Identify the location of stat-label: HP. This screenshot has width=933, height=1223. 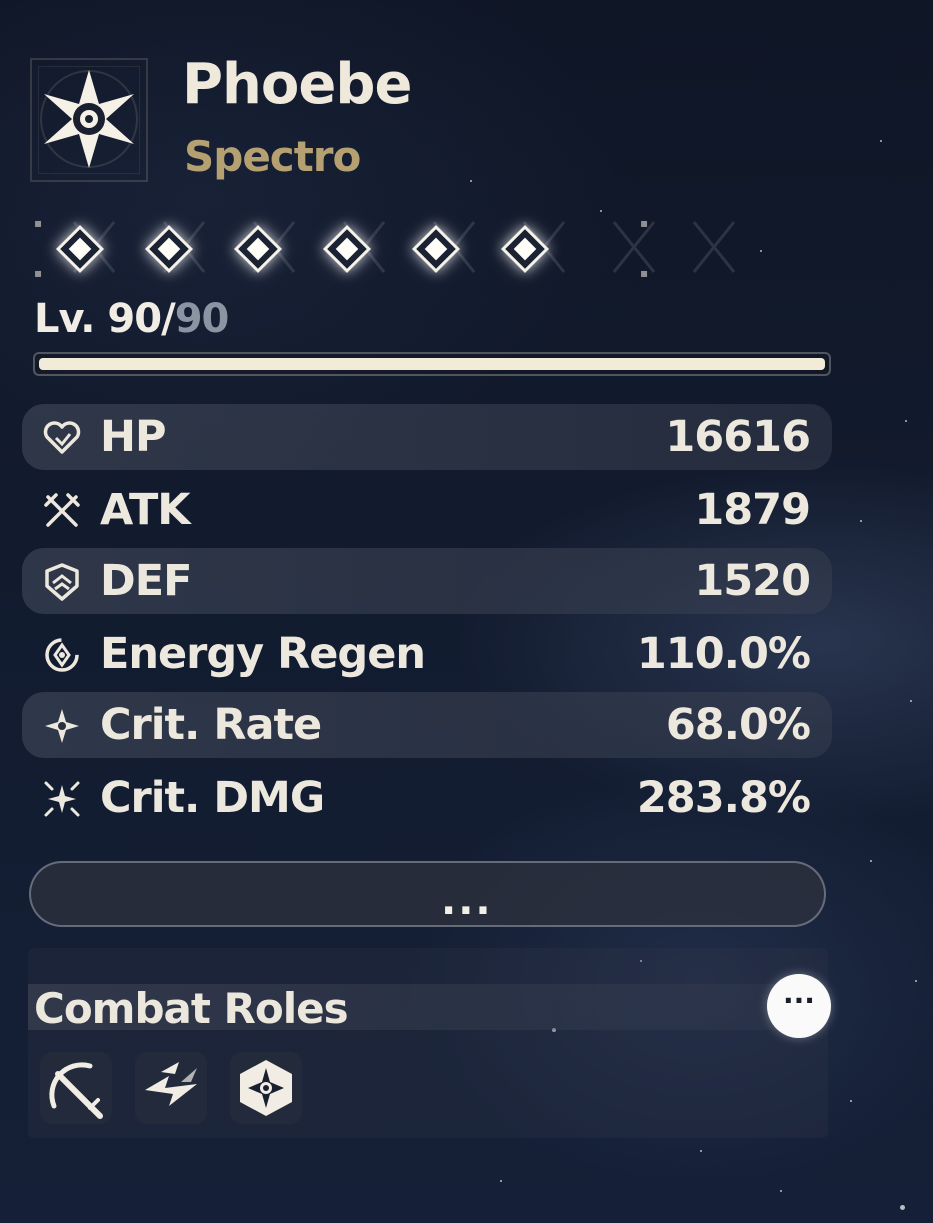
(133, 437).